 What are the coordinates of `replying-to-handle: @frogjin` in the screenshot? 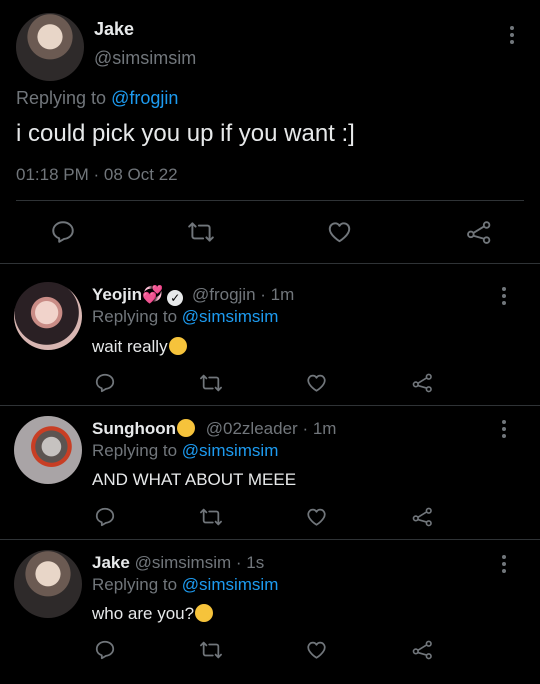 It's located at (144, 98).